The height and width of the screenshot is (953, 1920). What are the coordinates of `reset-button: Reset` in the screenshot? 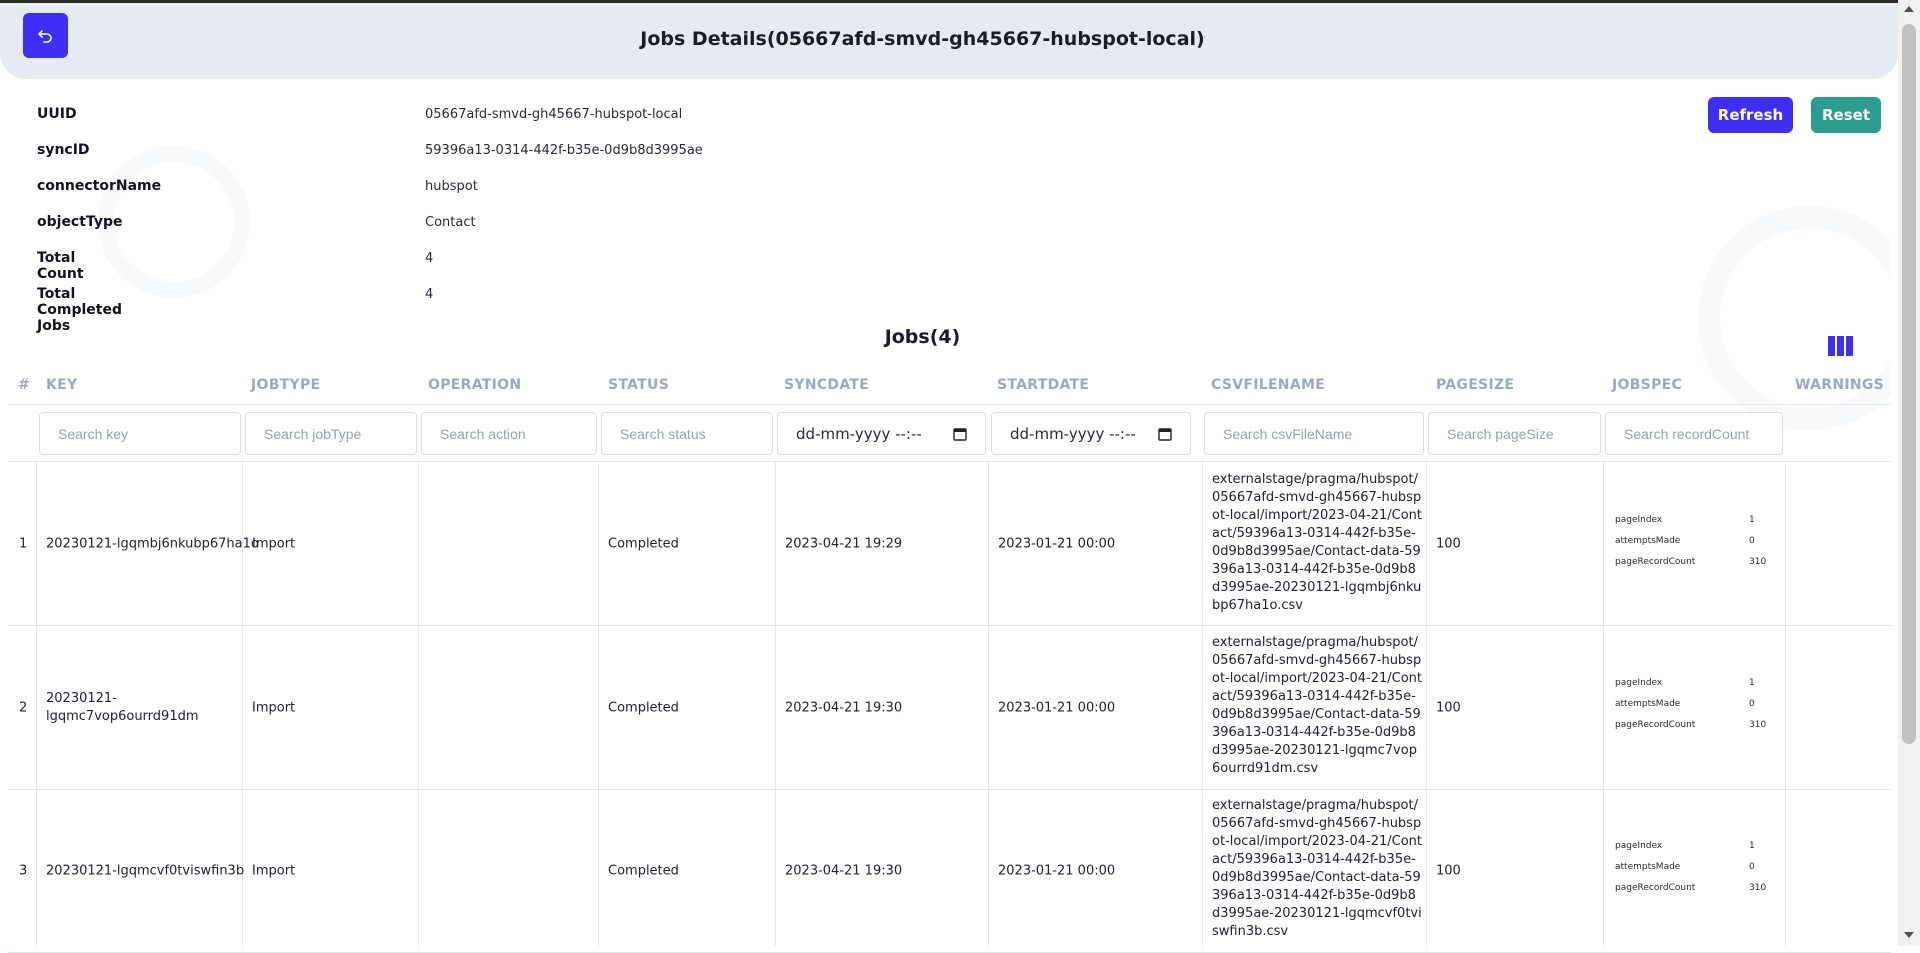 It's located at (1846, 115).